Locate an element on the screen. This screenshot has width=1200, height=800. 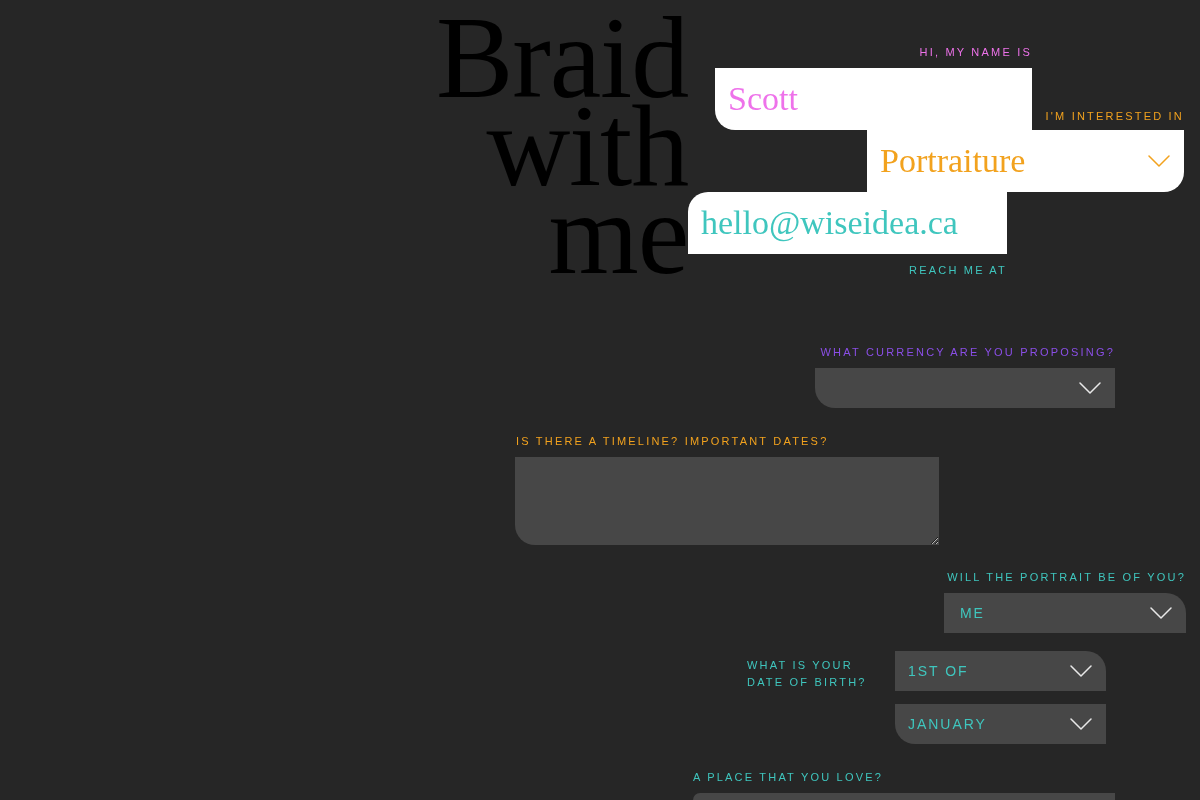
field-label: IS THERE A TIMELINE? IMPORTANT DATES? is located at coordinates (672, 441).